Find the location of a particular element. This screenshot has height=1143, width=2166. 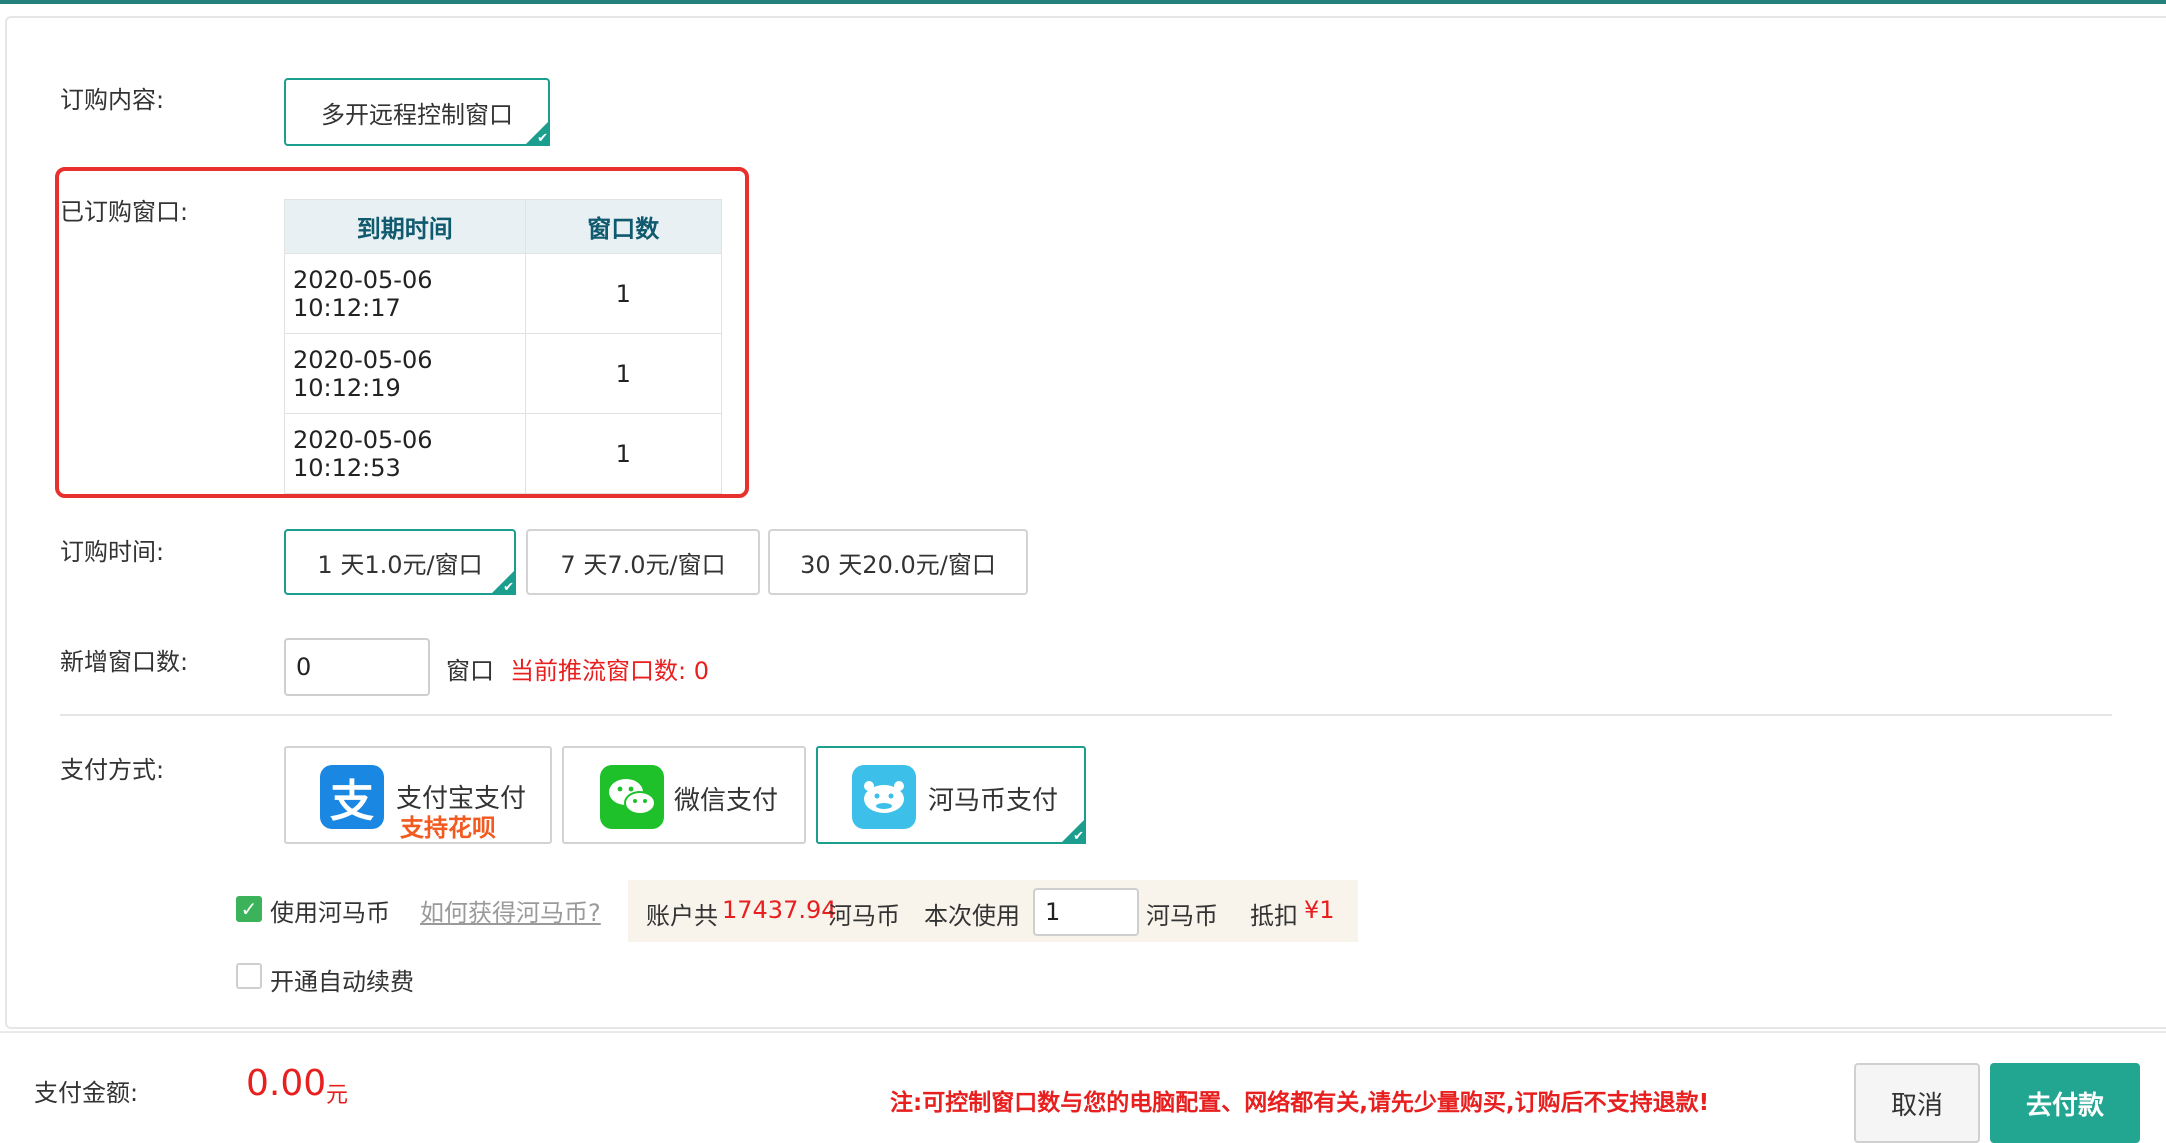

section-divider is located at coordinates (1086, 715).